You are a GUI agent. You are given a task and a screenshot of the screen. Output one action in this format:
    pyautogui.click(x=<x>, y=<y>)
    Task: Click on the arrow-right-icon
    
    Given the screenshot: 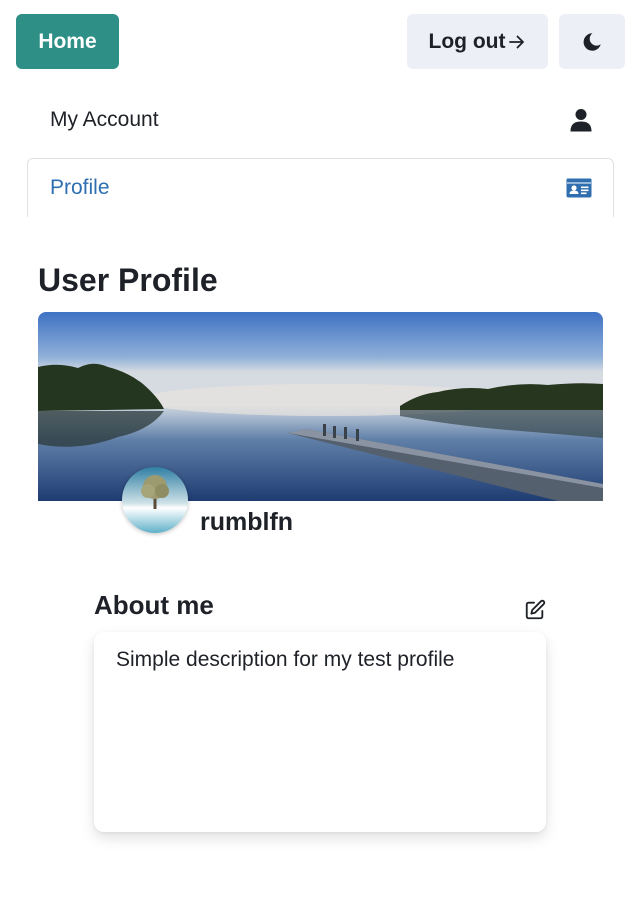 What is the action you would take?
    pyautogui.click(x=517, y=41)
    